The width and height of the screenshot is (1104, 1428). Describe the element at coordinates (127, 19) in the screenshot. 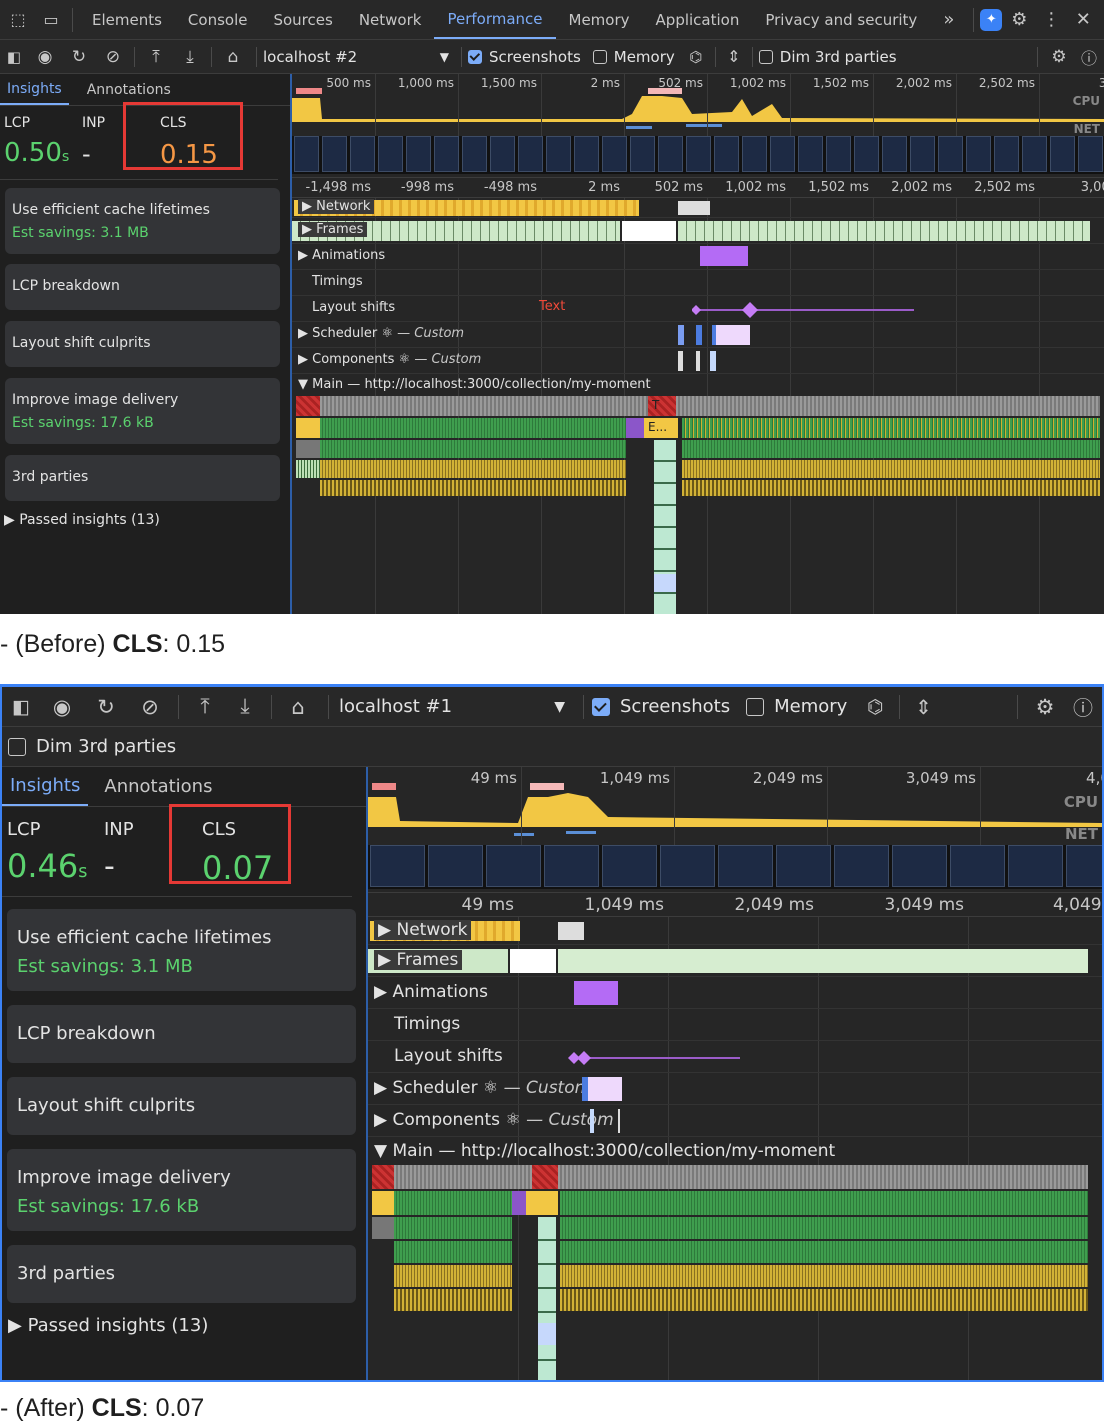

I see `tab-elements: Elements` at that location.